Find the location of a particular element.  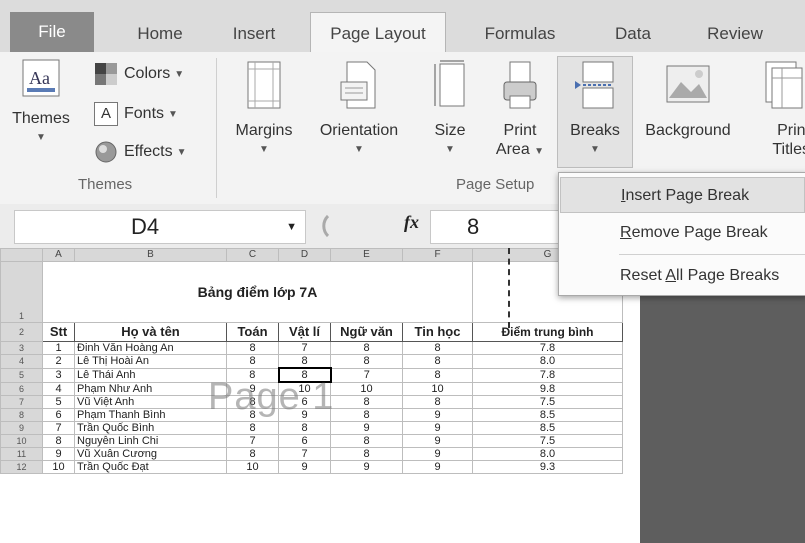

row-header: 3 is located at coordinates (21, 348).